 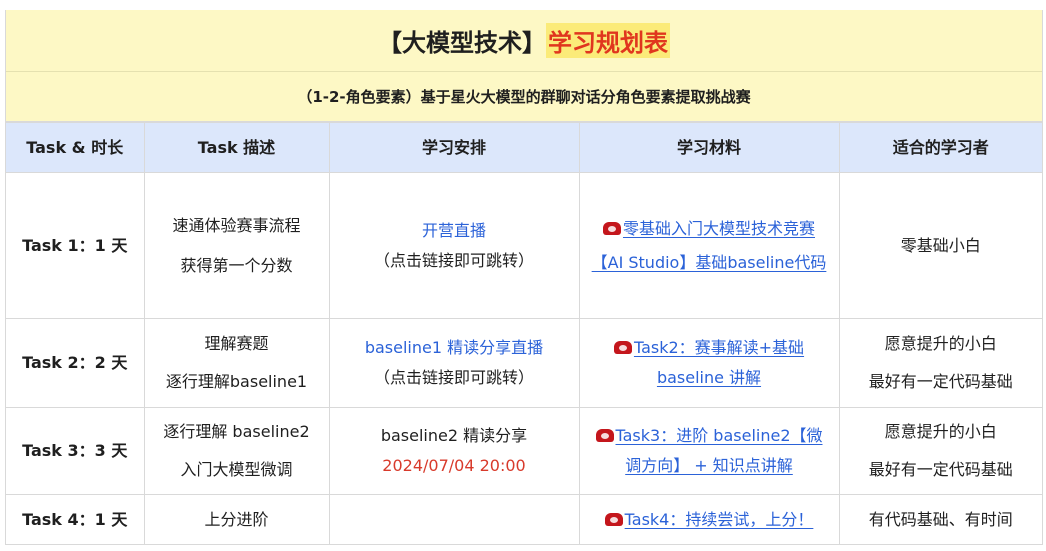 I want to click on materials-cell: Task4：持续尝试，上分！, so click(x=709, y=519).